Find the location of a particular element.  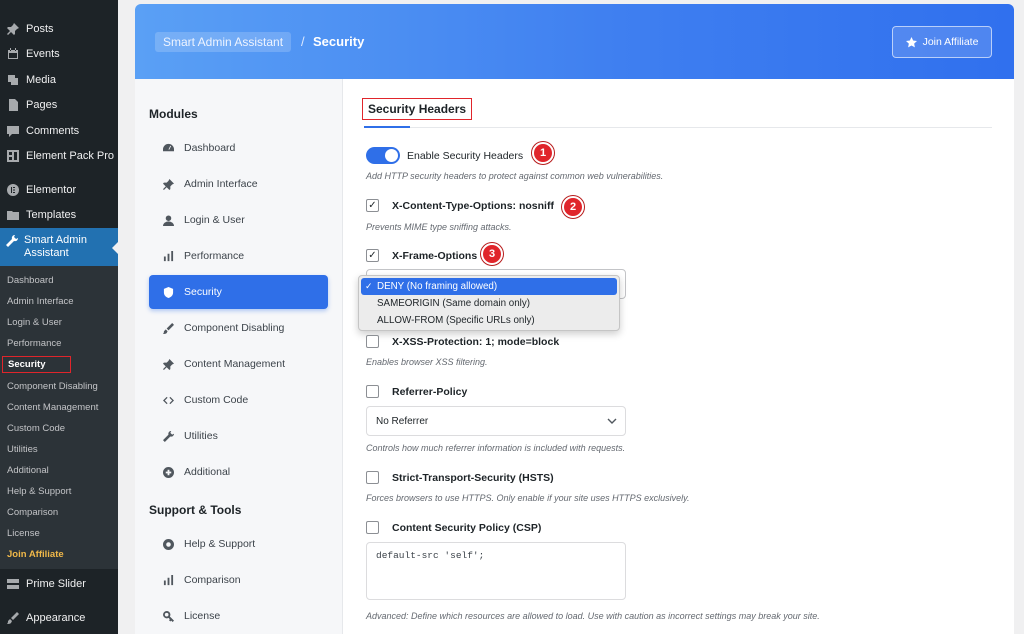

wp-menu-media: Media is located at coordinates (59, 80).